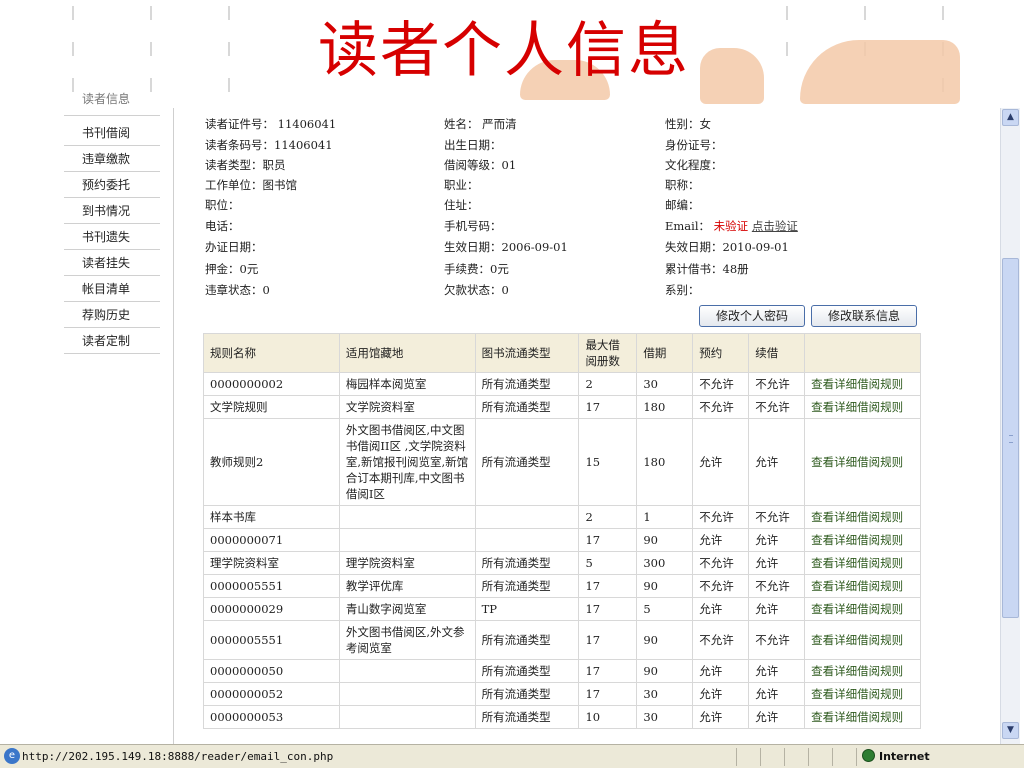  What do you see at coordinates (112, 133) in the screenshot?
I see `sidebar-item-borrow: 书刊借阅` at bounding box center [112, 133].